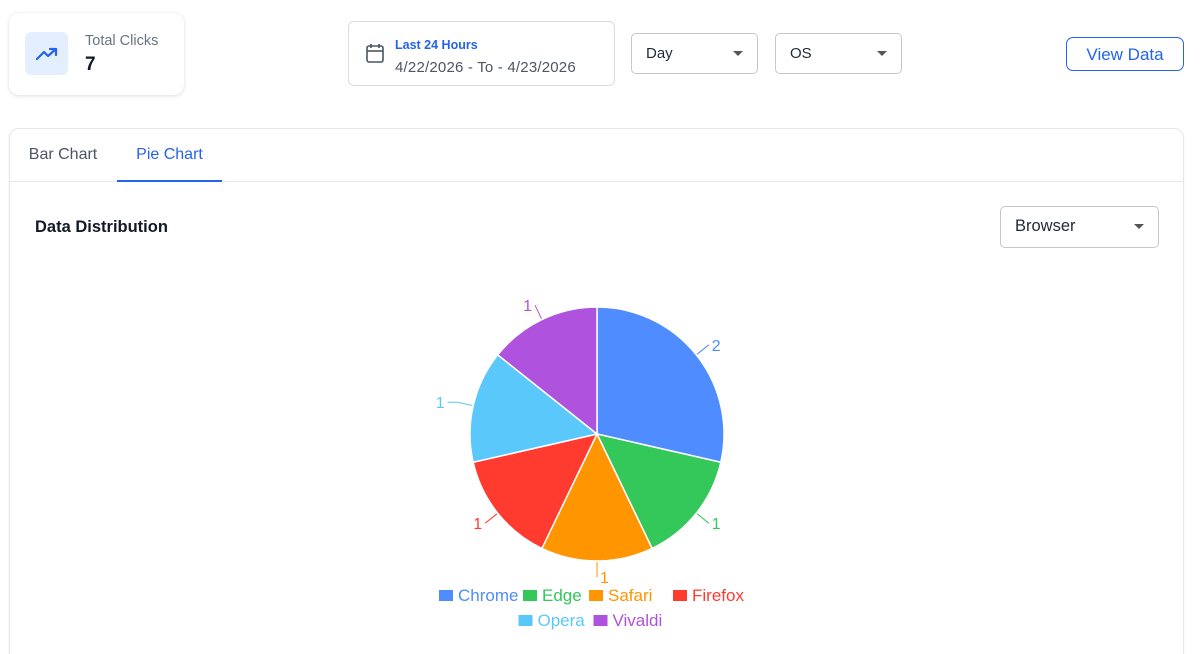  Describe the element at coordinates (596, 595) in the screenshot. I see `legend-swatch-safari` at that location.